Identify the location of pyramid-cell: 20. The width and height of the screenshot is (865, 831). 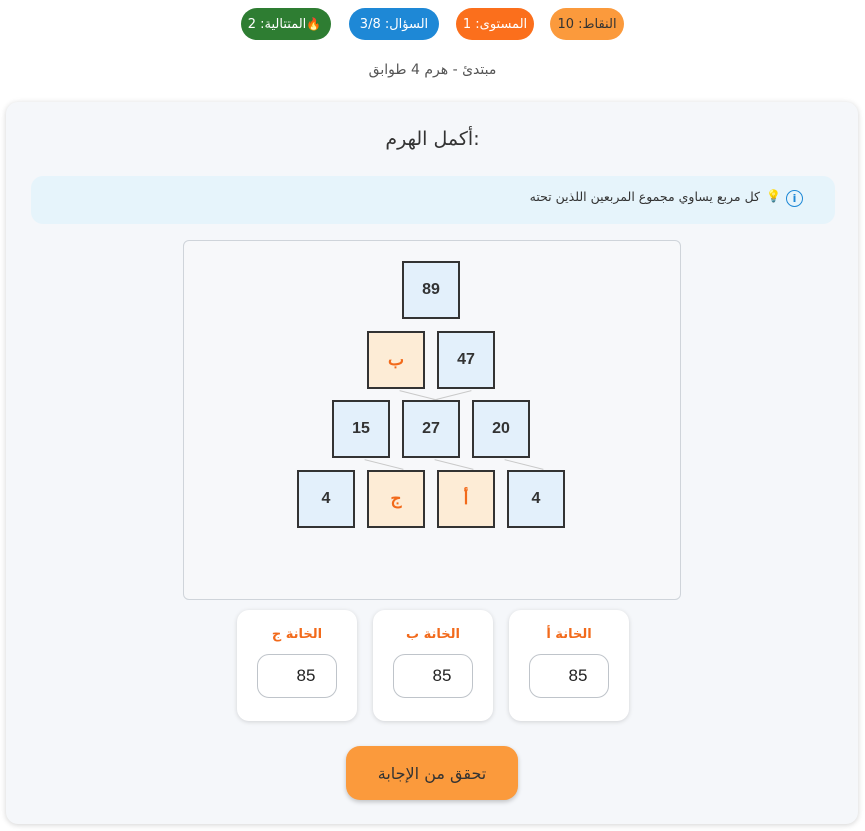
(501, 429).